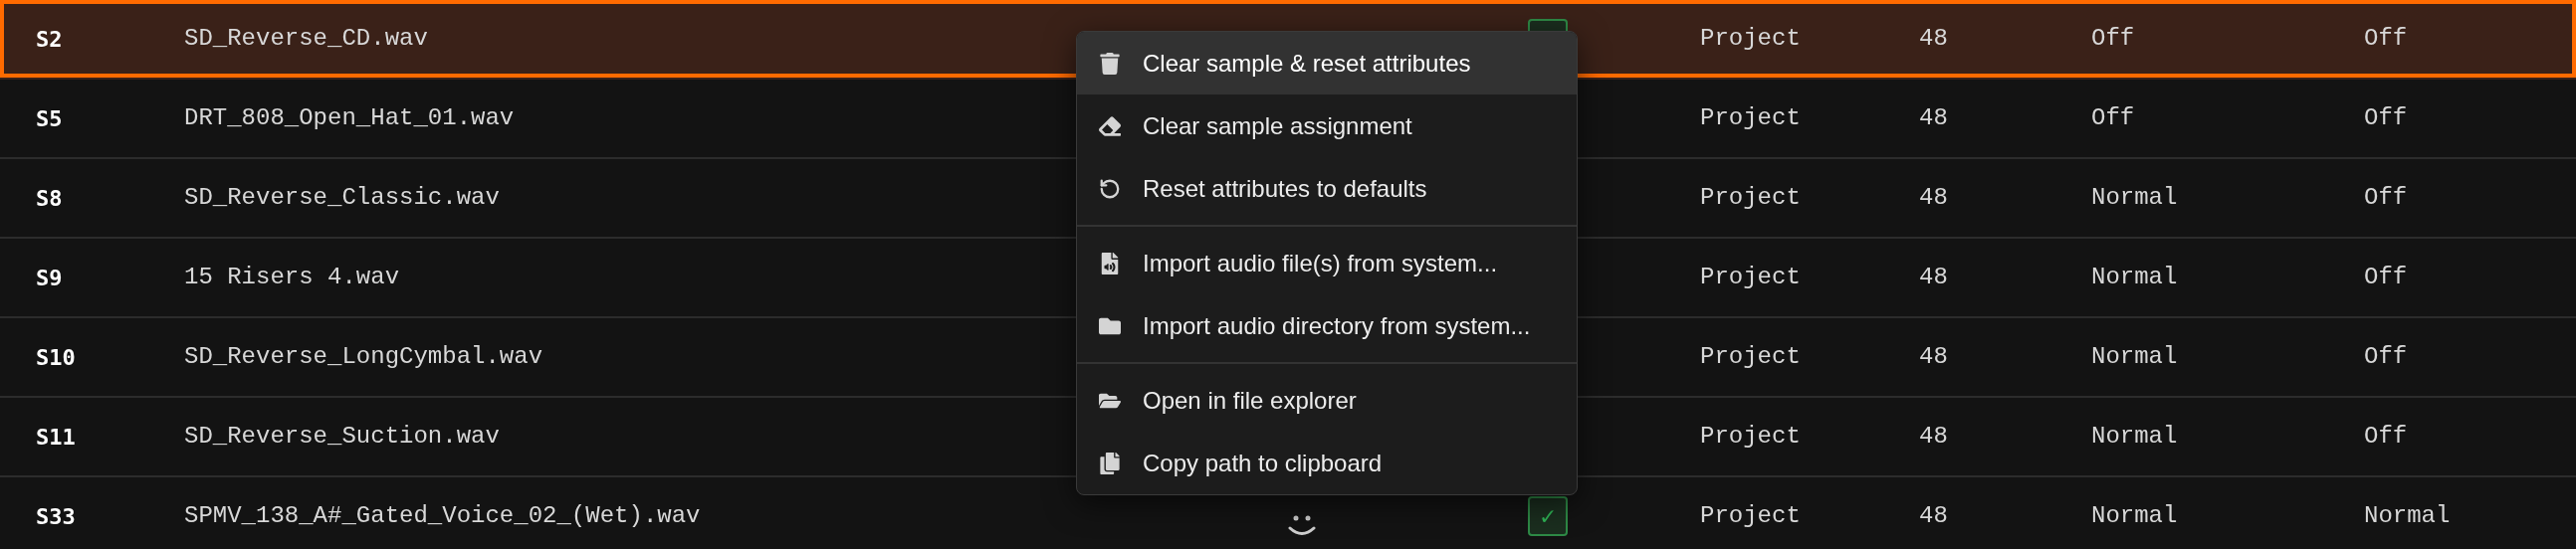 The width and height of the screenshot is (2576, 549). What do you see at coordinates (56, 437) in the screenshot?
I see `sample-id: S11` at bounding box center [56, 437].